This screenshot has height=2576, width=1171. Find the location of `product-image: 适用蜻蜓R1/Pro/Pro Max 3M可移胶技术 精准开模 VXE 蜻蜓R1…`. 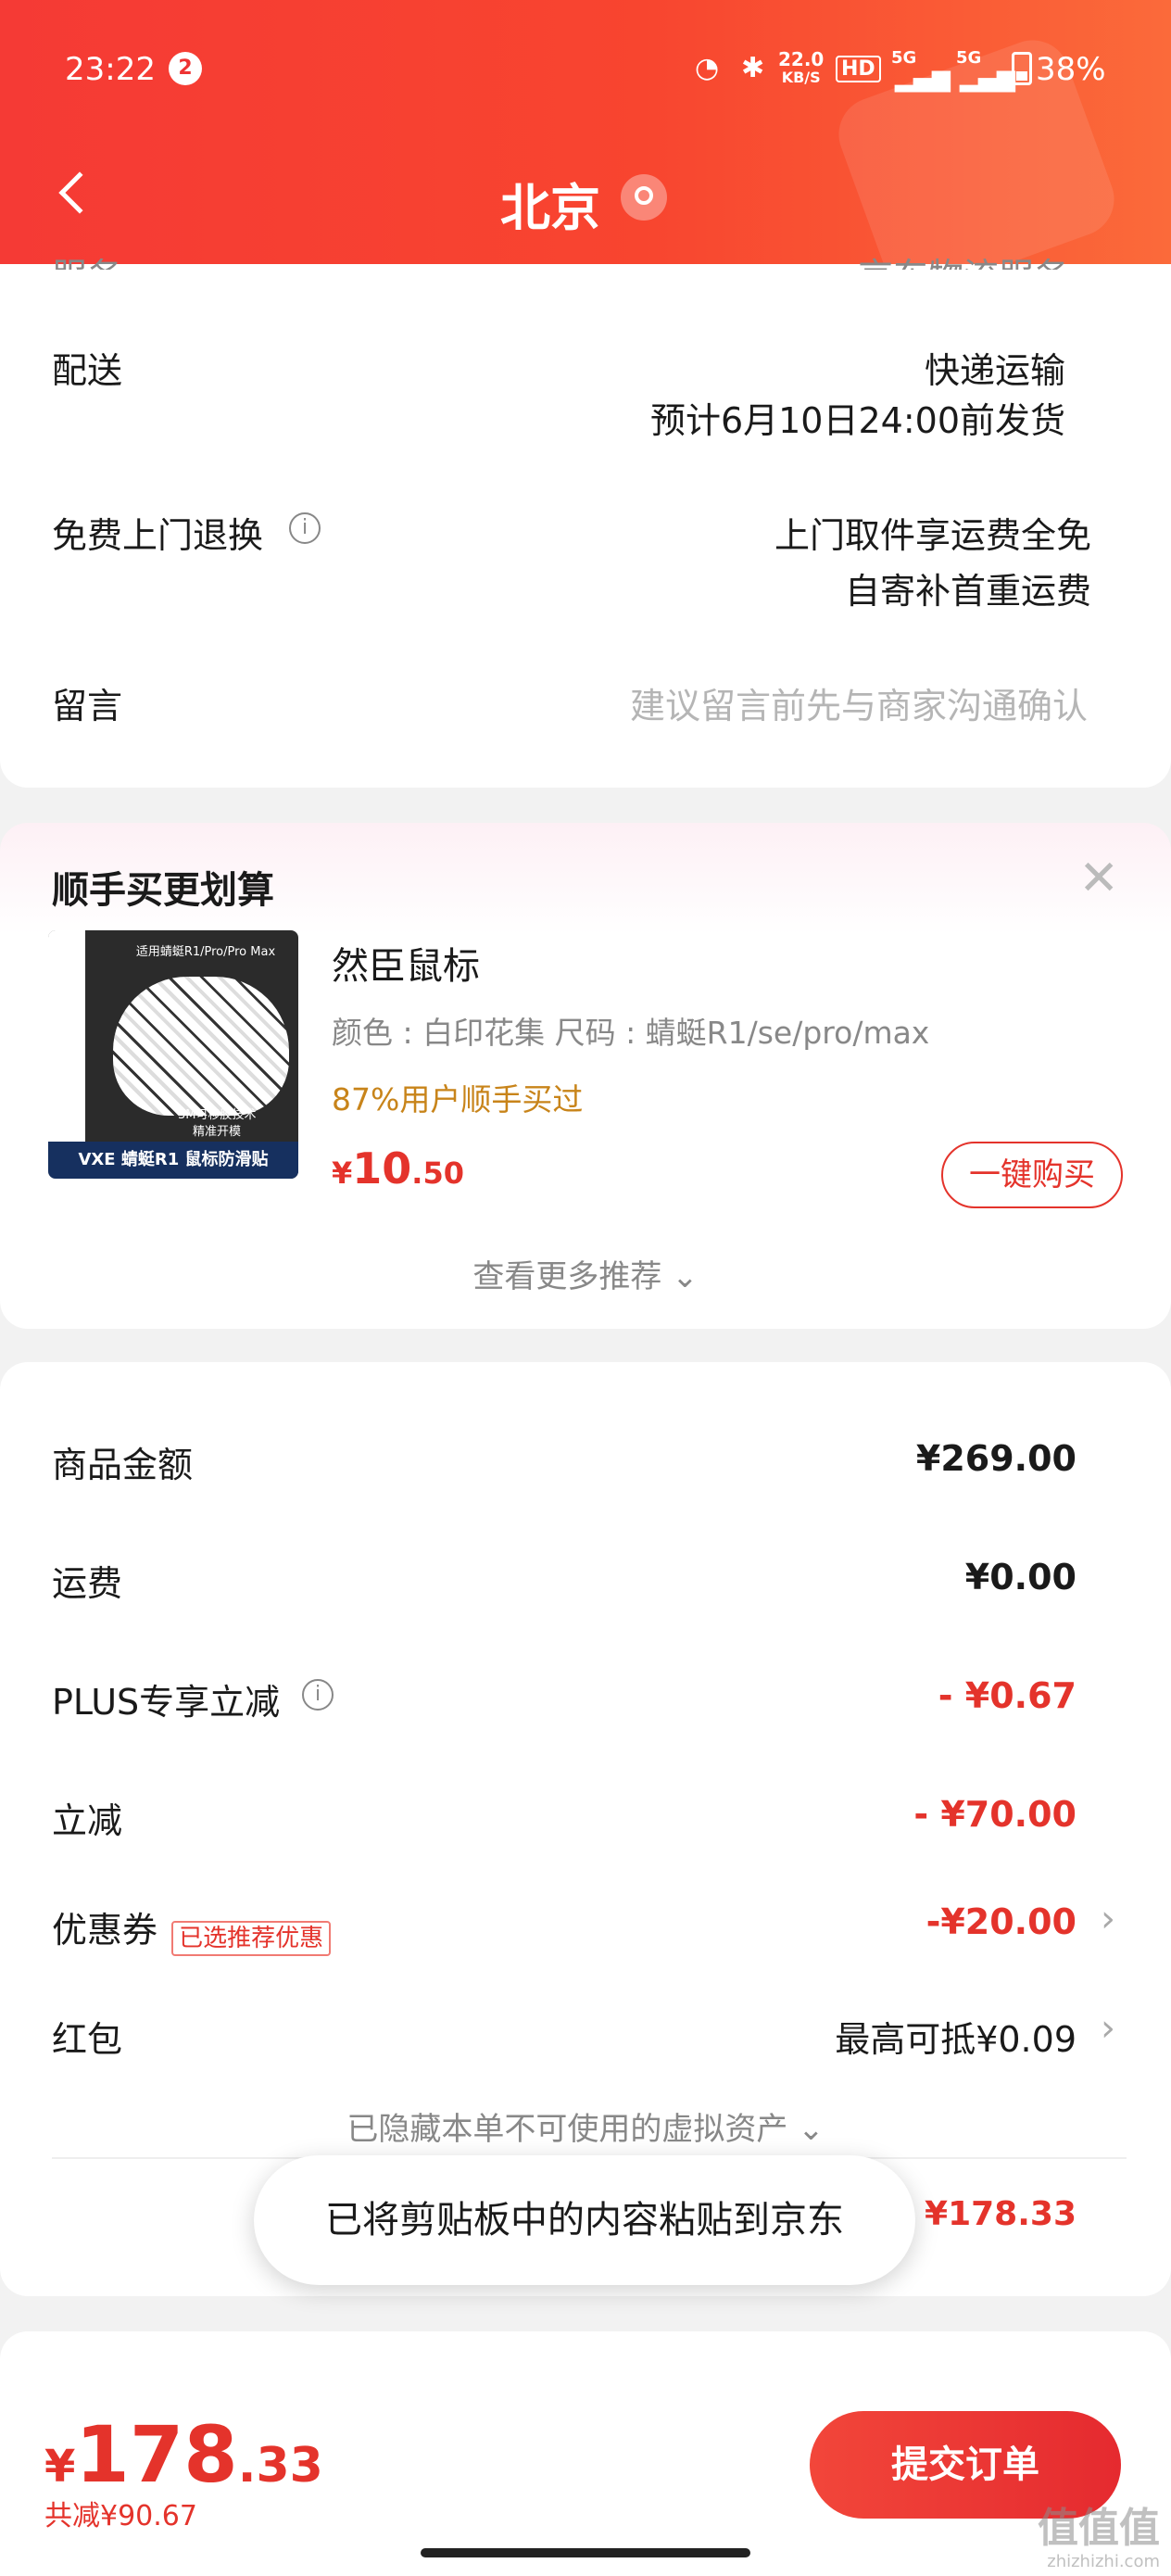

product-image: 适用蜻蜓R1/Pro/Pro Max 3M可移胶技术 精准开模 VXE 蜻蜓R1… is located at coordinates (173, 1055).